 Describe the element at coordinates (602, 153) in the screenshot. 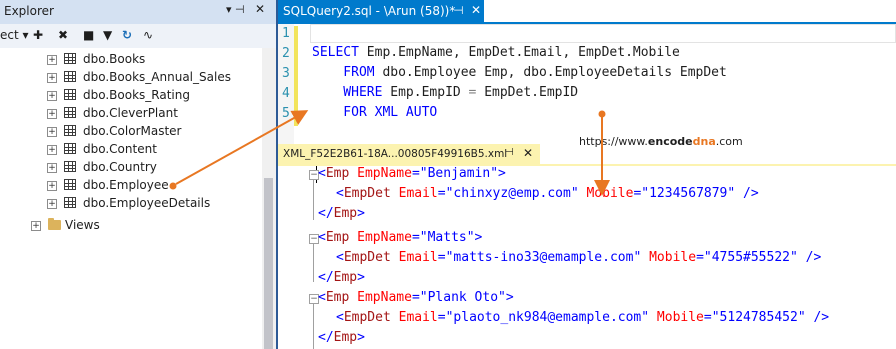

I see `arrow-query-to-result` at that location.